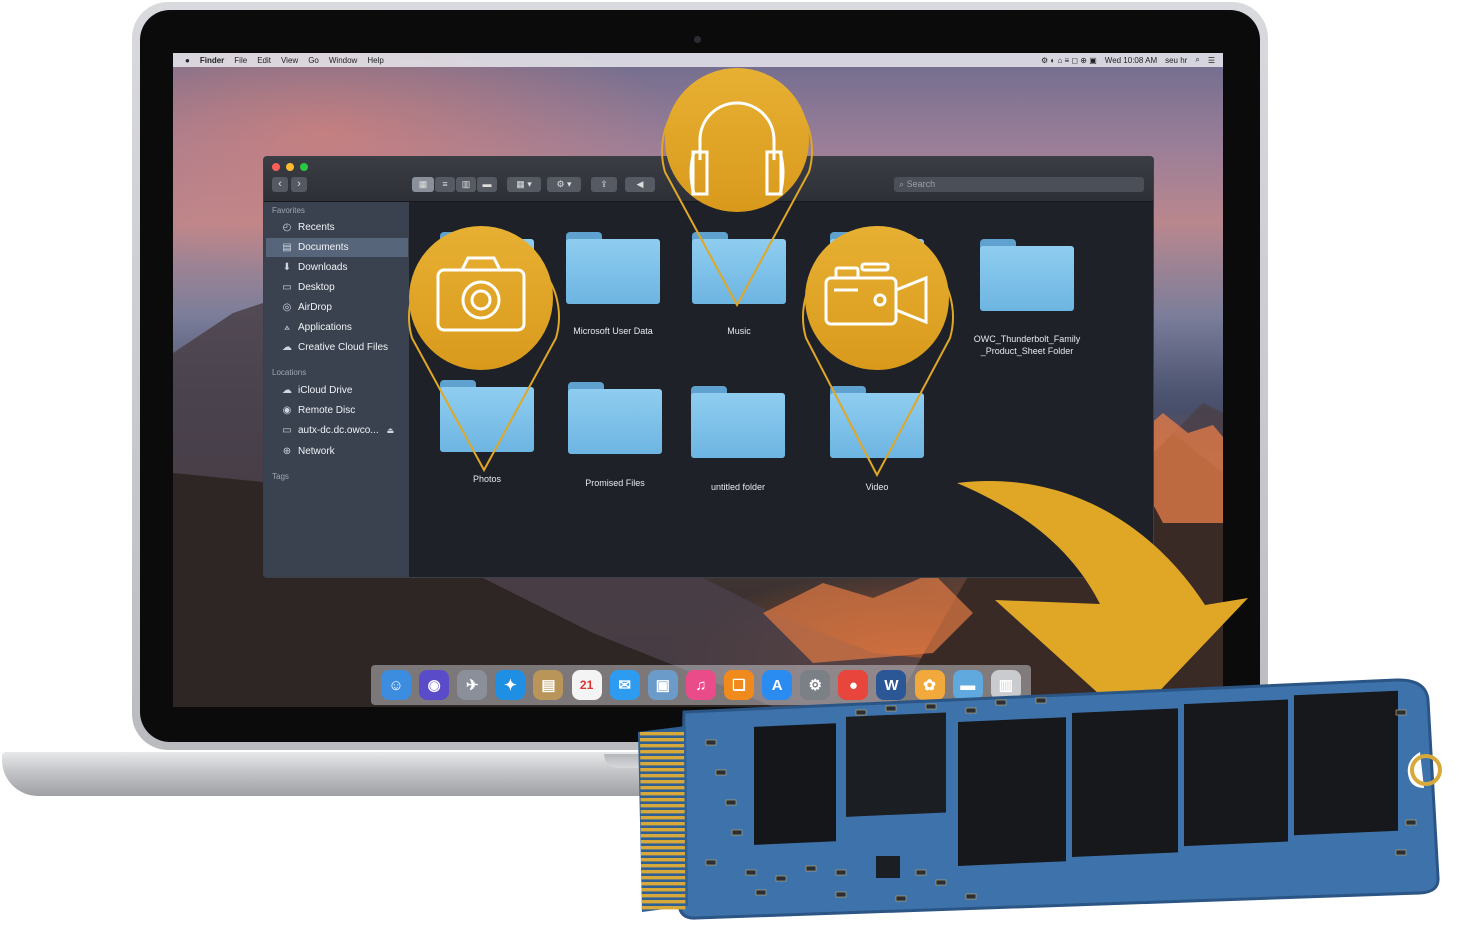 The image size is (1470, 930). What do you see at coordinates (888, 867) in the screenshot?
I see `small-chip` at bounding box center [888, 867].